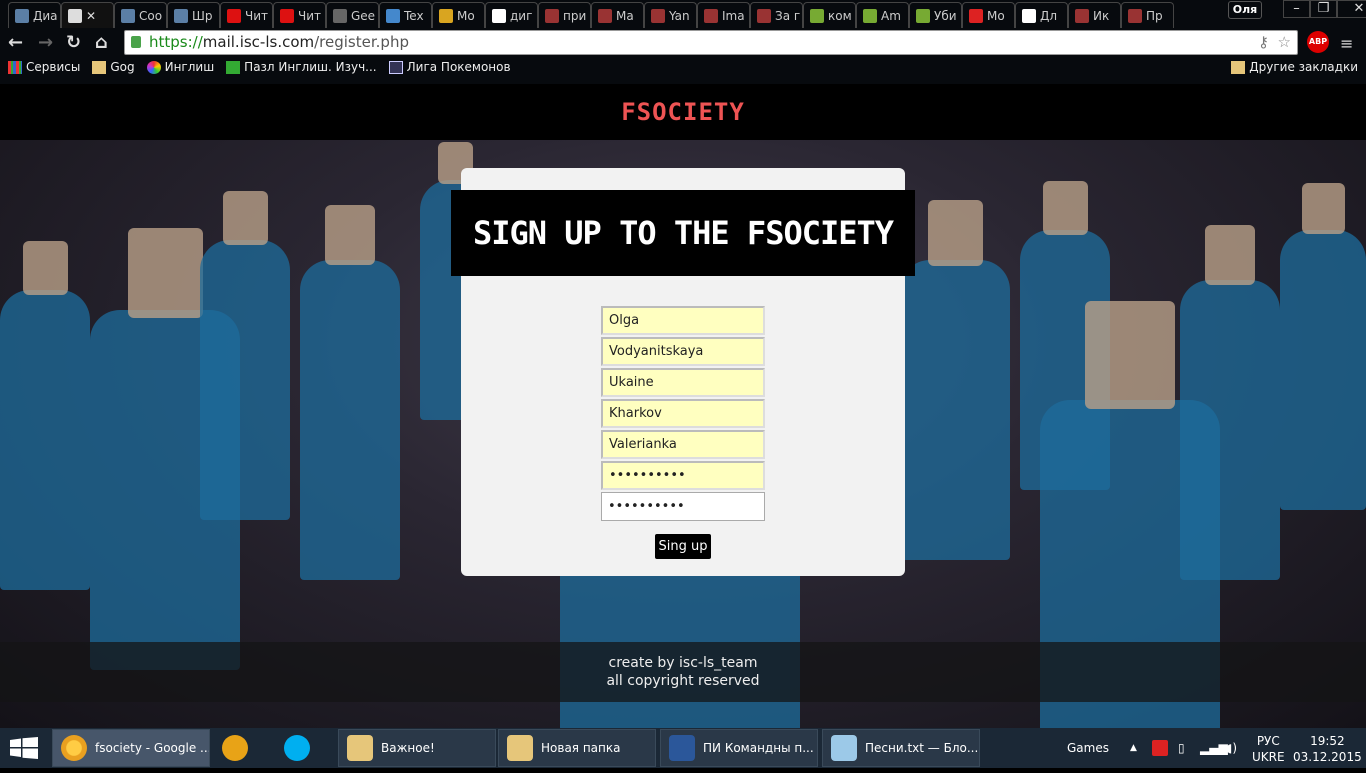 This screenshot has width=1366, height=773. What do you see at coordinates (202, 15) in the screenshot?
I see `tab-title: Шр` at bounding box center [202, 15].